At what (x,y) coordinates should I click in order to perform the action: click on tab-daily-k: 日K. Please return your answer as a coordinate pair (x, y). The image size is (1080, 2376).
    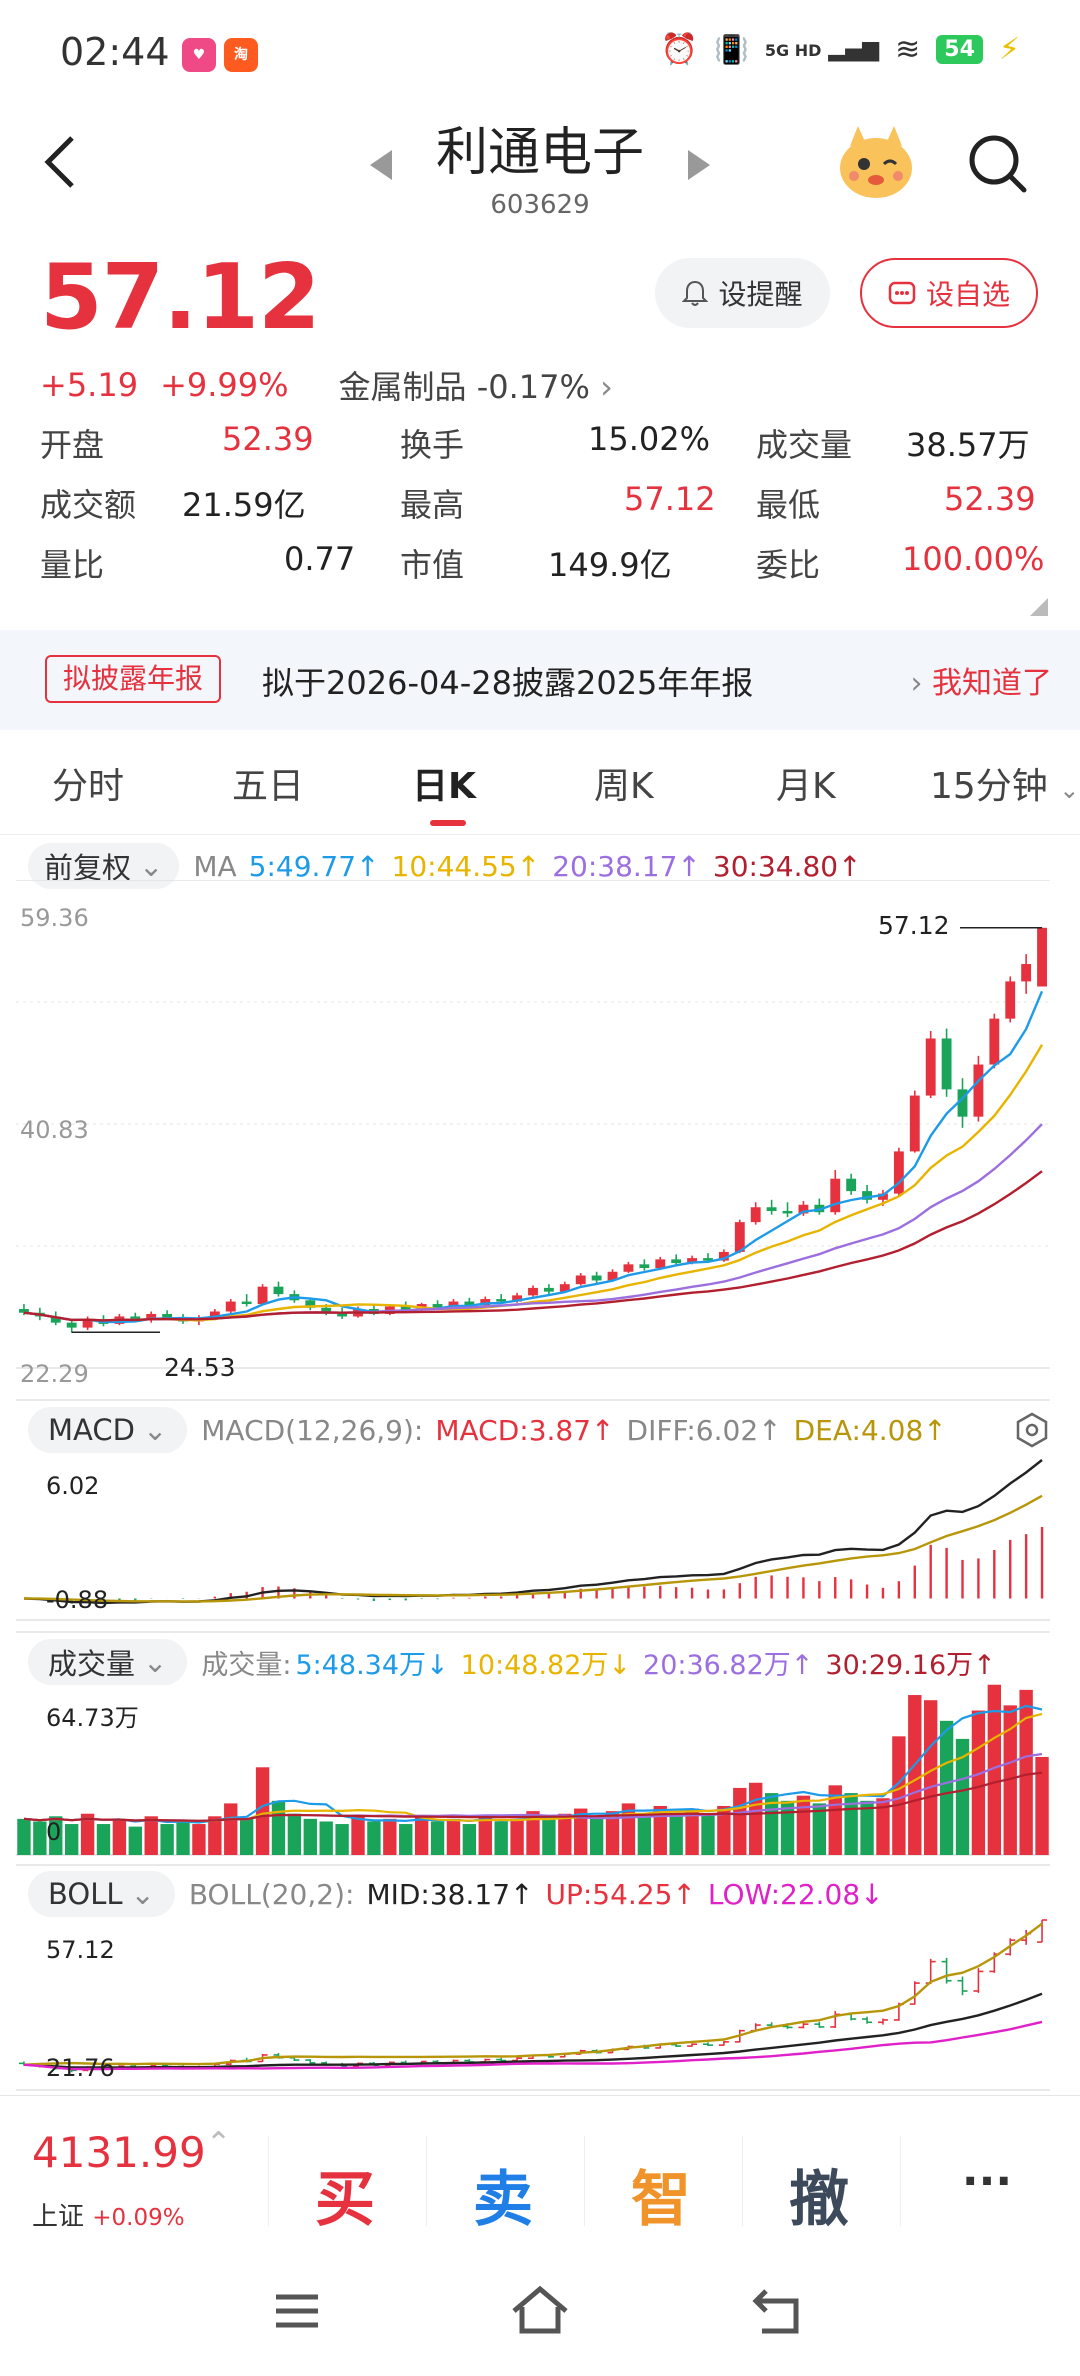
    Looking at the image, I should click on (444, 783).